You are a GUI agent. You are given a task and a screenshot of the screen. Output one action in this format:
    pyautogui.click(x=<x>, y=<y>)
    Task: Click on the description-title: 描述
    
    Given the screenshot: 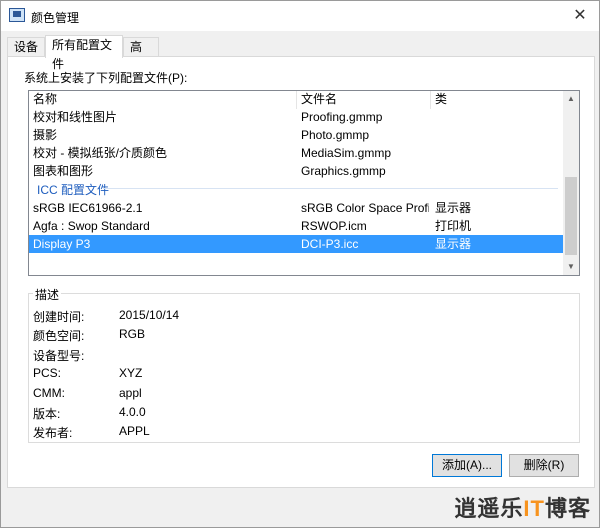 What is the action you would take?
    pyautogui.click(x=47, y=294)
    